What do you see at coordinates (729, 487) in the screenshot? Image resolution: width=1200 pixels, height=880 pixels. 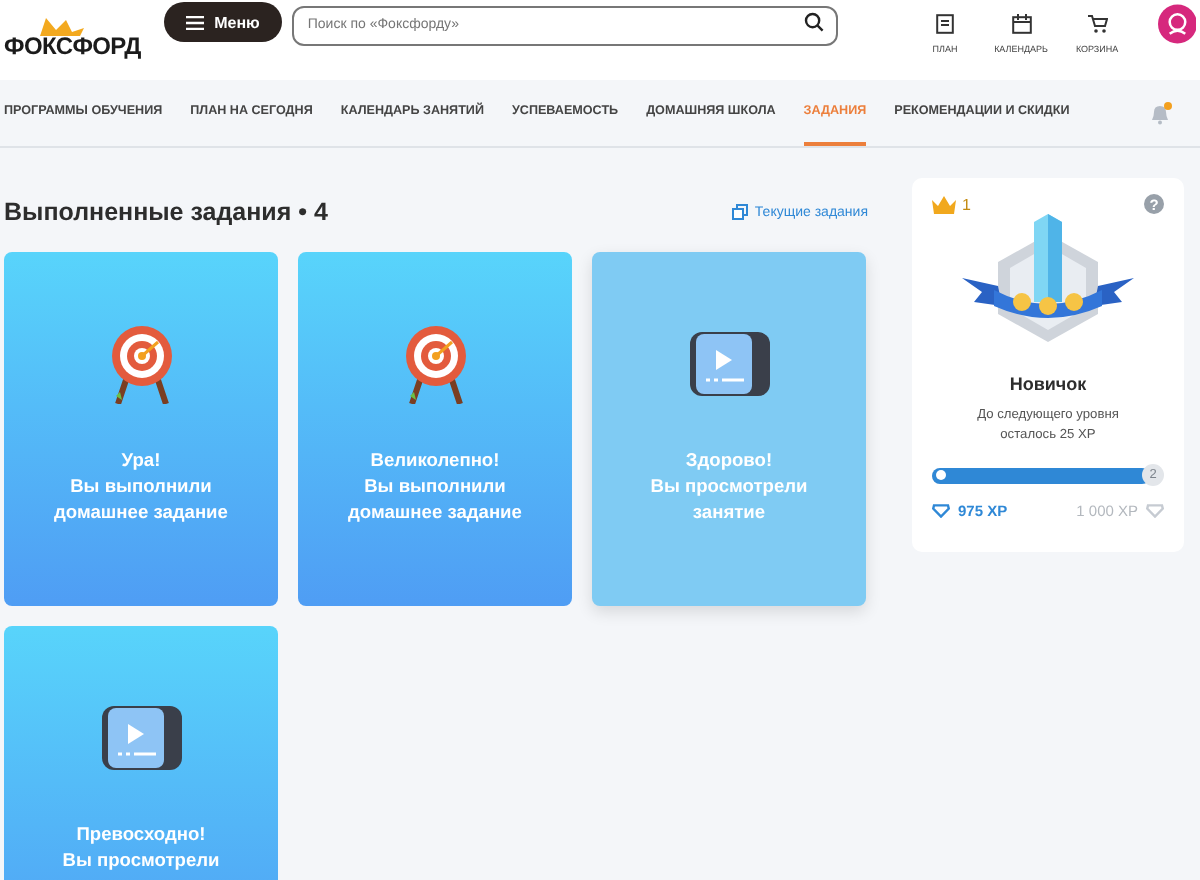 I see `card-text: Здорово! Вы просмотрели занятие` at bounding box center [729, 487].